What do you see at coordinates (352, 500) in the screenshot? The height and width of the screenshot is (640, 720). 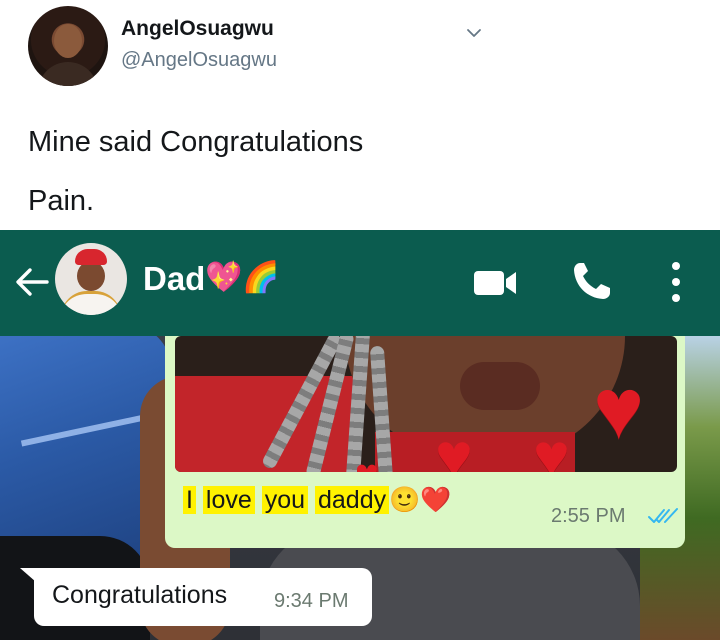 I see `highlighted-word: daddy` at bounding box center [352, 500].